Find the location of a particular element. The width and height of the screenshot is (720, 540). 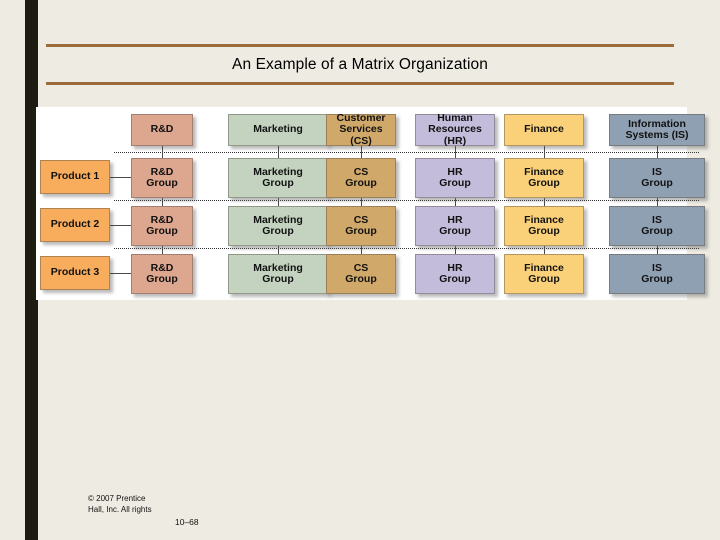

cell-product1-finance-label: Finance Group is located at coordinates (544, 177).